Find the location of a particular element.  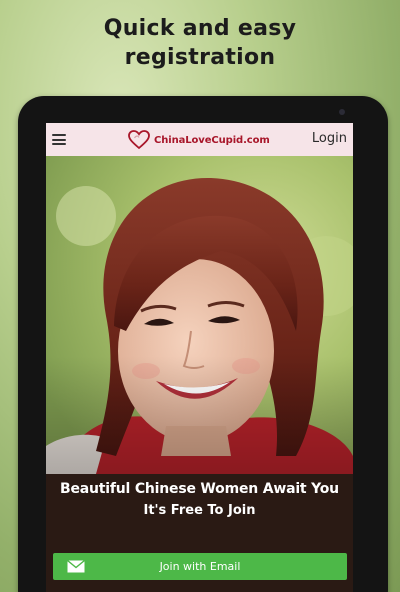

heart-logo-icon is located at coordinates (139, 140).